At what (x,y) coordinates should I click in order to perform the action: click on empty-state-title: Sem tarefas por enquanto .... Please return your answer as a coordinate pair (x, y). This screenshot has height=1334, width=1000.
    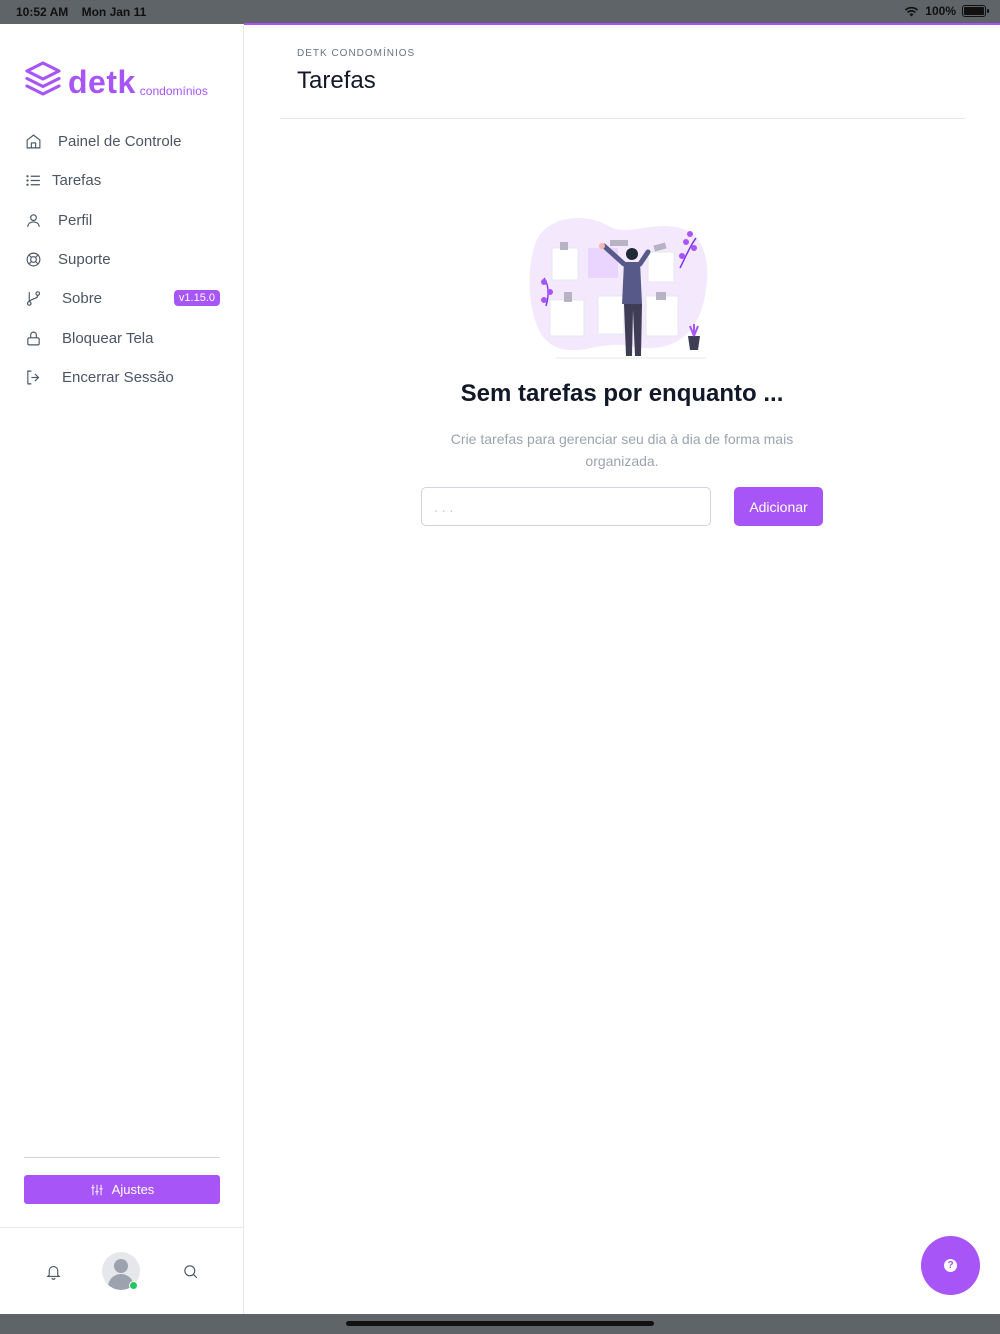
    Looking at the image, I should click on (622, 393).